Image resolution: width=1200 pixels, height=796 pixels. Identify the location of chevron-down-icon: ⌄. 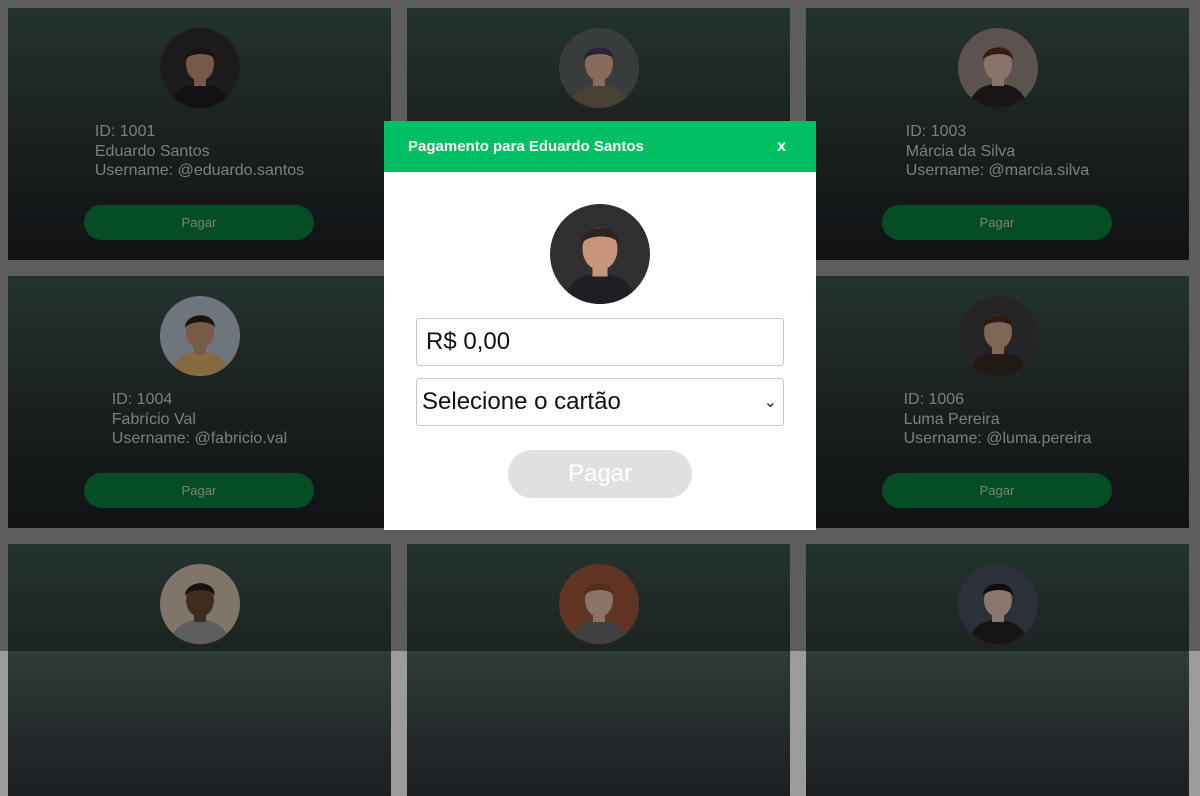
(770, 402).